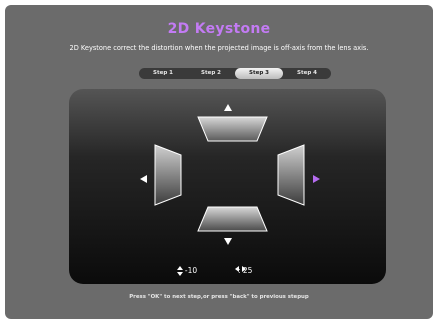 The width and height of the screenshot is (438, 324). What do you see at coordinates (316, 179) in the screenshot?
I see `triangle-right-icon` at bounding box center [316, 179].